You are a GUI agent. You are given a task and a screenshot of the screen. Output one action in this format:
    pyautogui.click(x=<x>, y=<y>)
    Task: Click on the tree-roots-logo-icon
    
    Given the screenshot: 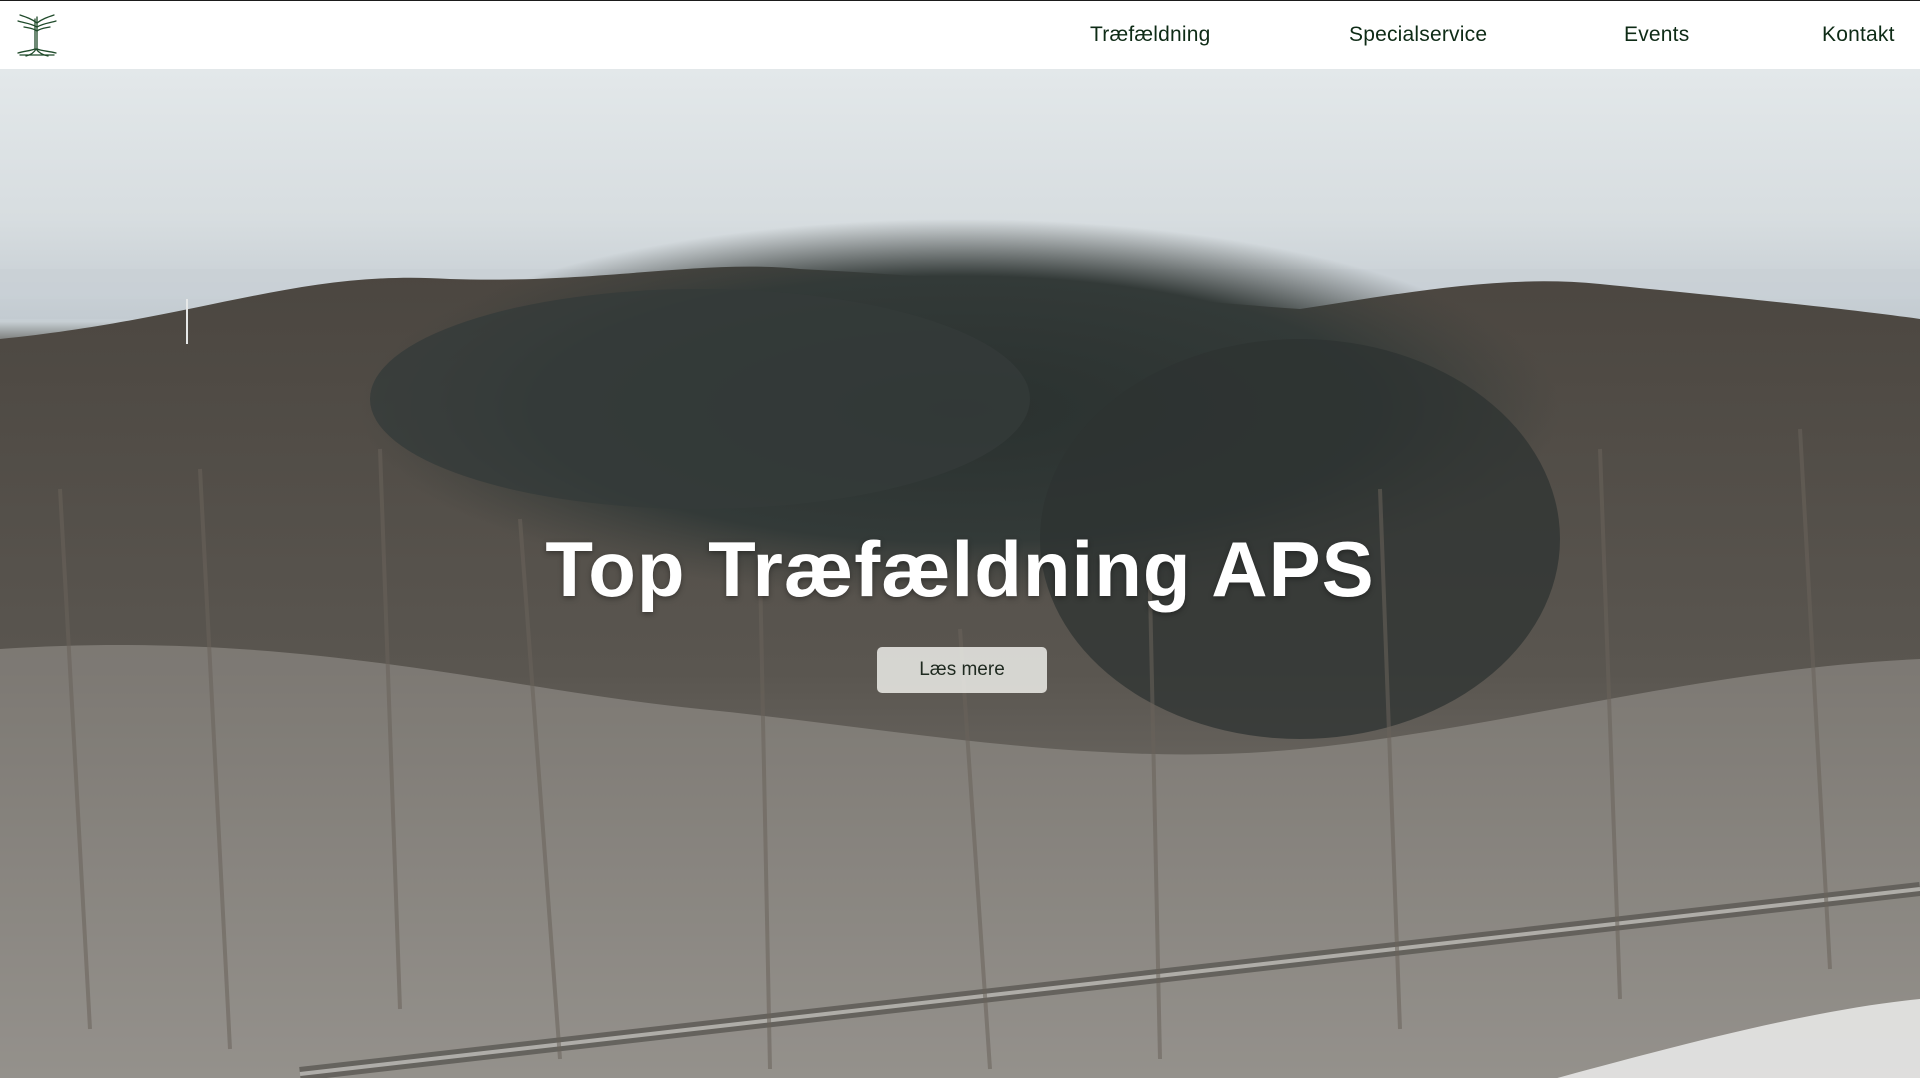 What is the action you would take?
    pyautogui.click(x=37, y=35)
    